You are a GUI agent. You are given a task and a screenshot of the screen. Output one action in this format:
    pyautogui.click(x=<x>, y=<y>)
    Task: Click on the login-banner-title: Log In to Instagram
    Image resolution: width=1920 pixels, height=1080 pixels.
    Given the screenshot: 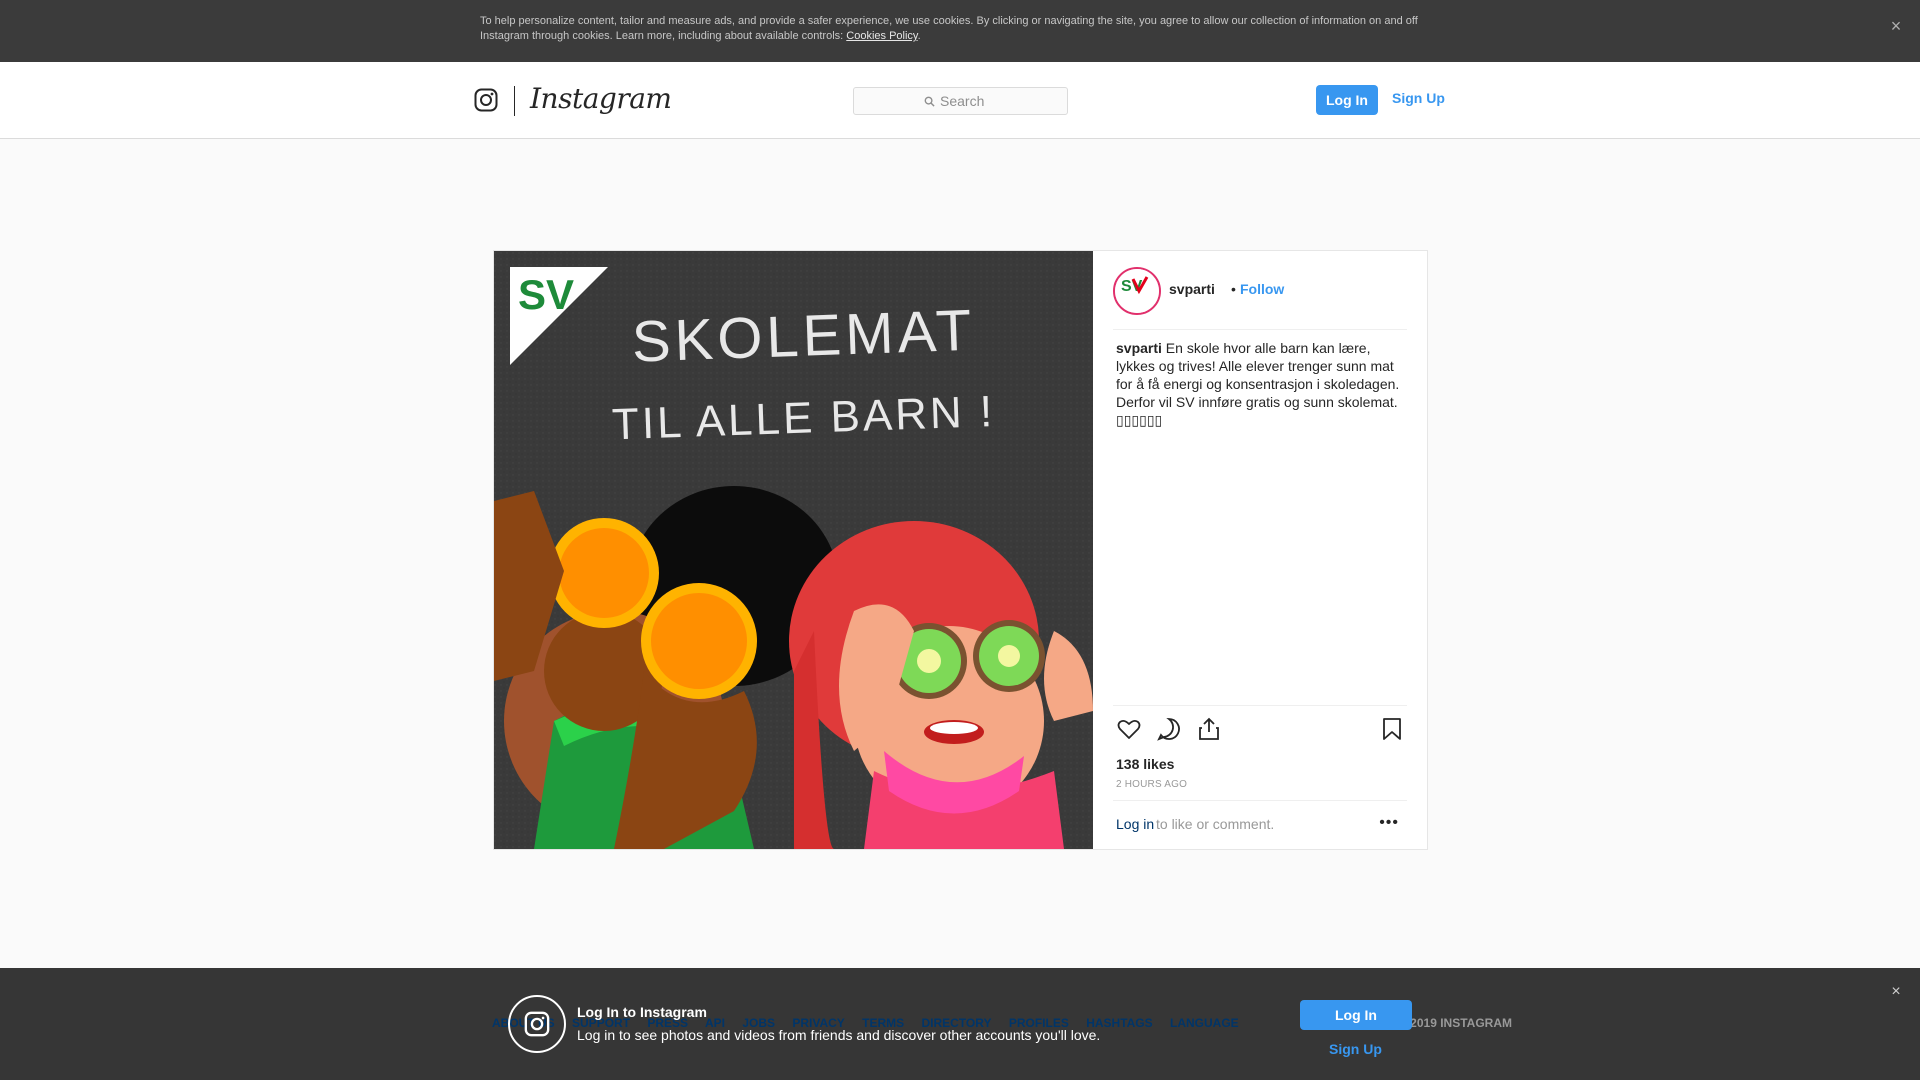 What is the action you would take?
    pyautogui.click(x=642, y=1012)
    